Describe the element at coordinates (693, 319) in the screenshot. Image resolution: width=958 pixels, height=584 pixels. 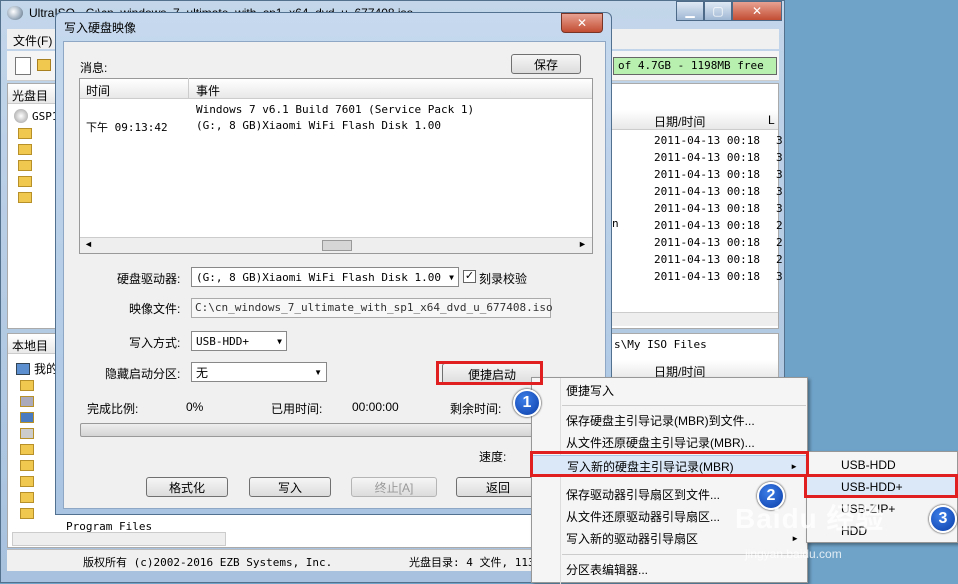
I see `iso-hscroll` at that location.